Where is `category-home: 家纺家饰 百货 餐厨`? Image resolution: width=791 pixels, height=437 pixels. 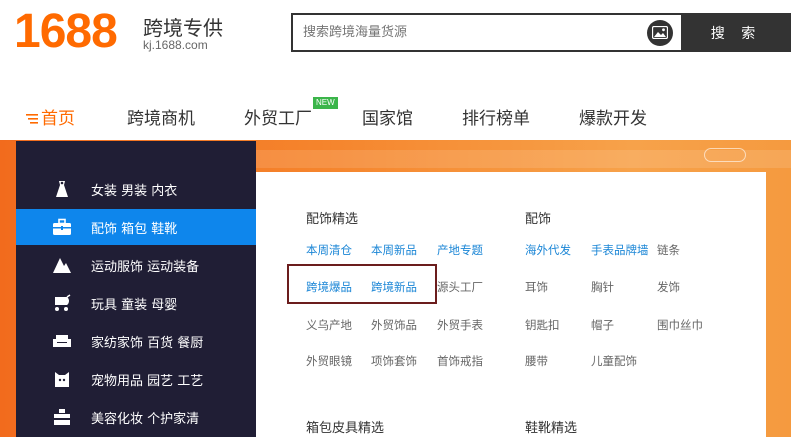 category-home: 家纺家饰 百货 餐厨 is located at coordinates (136, 341).